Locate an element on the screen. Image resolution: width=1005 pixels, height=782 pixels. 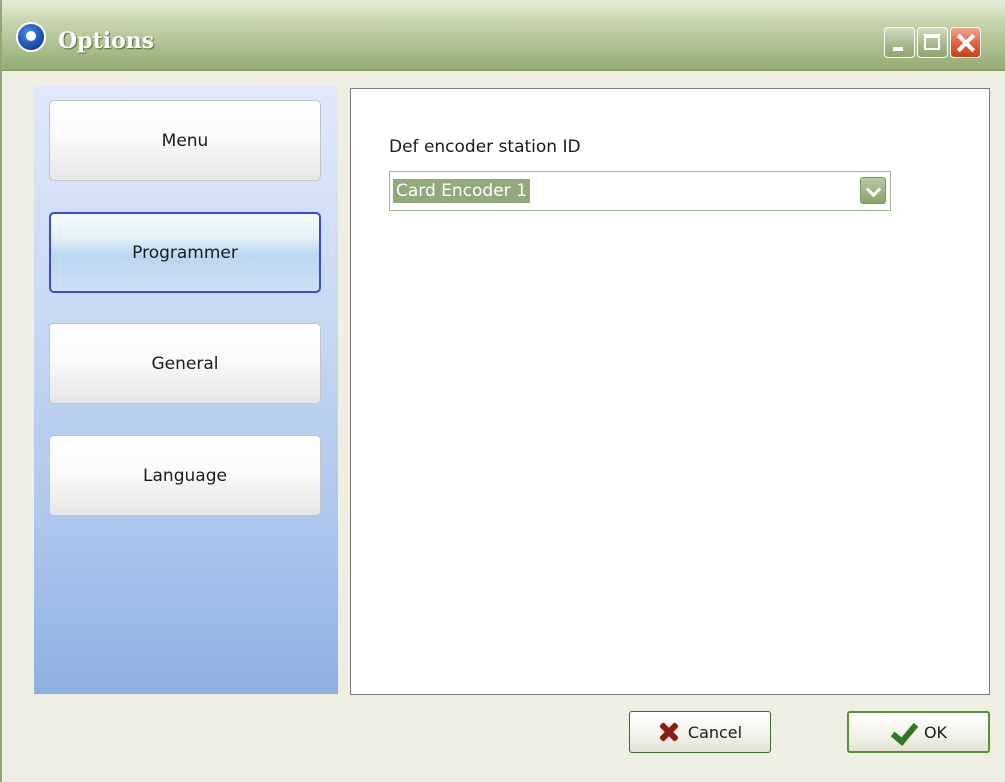
chevron-down-icon is located at coordinates (873, 190).